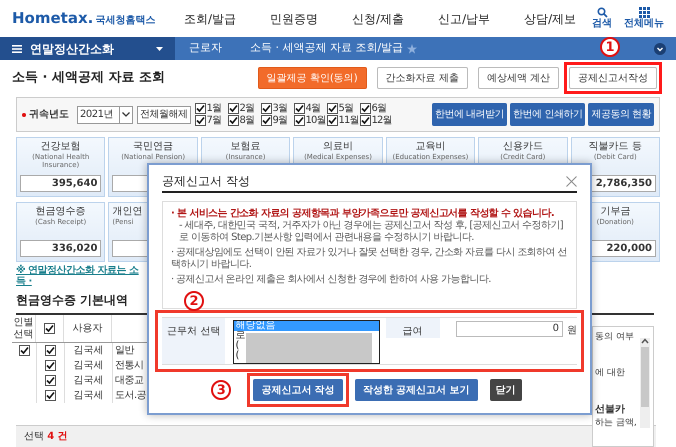  Describe the element at coordinates (422, 78) in the screenshot. I see `toolbar-button: 간소화자료 제출` at that location.